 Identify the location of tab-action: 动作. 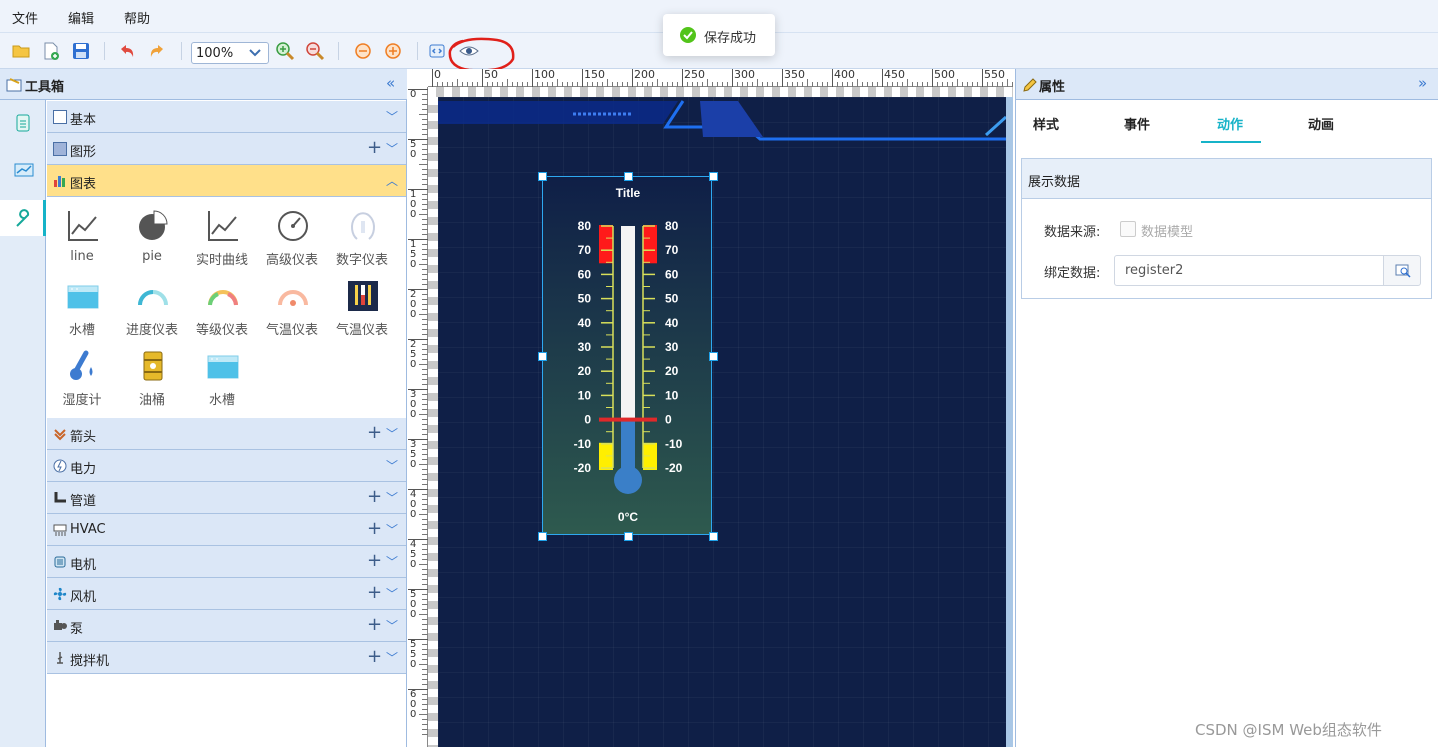
(1230, 123).